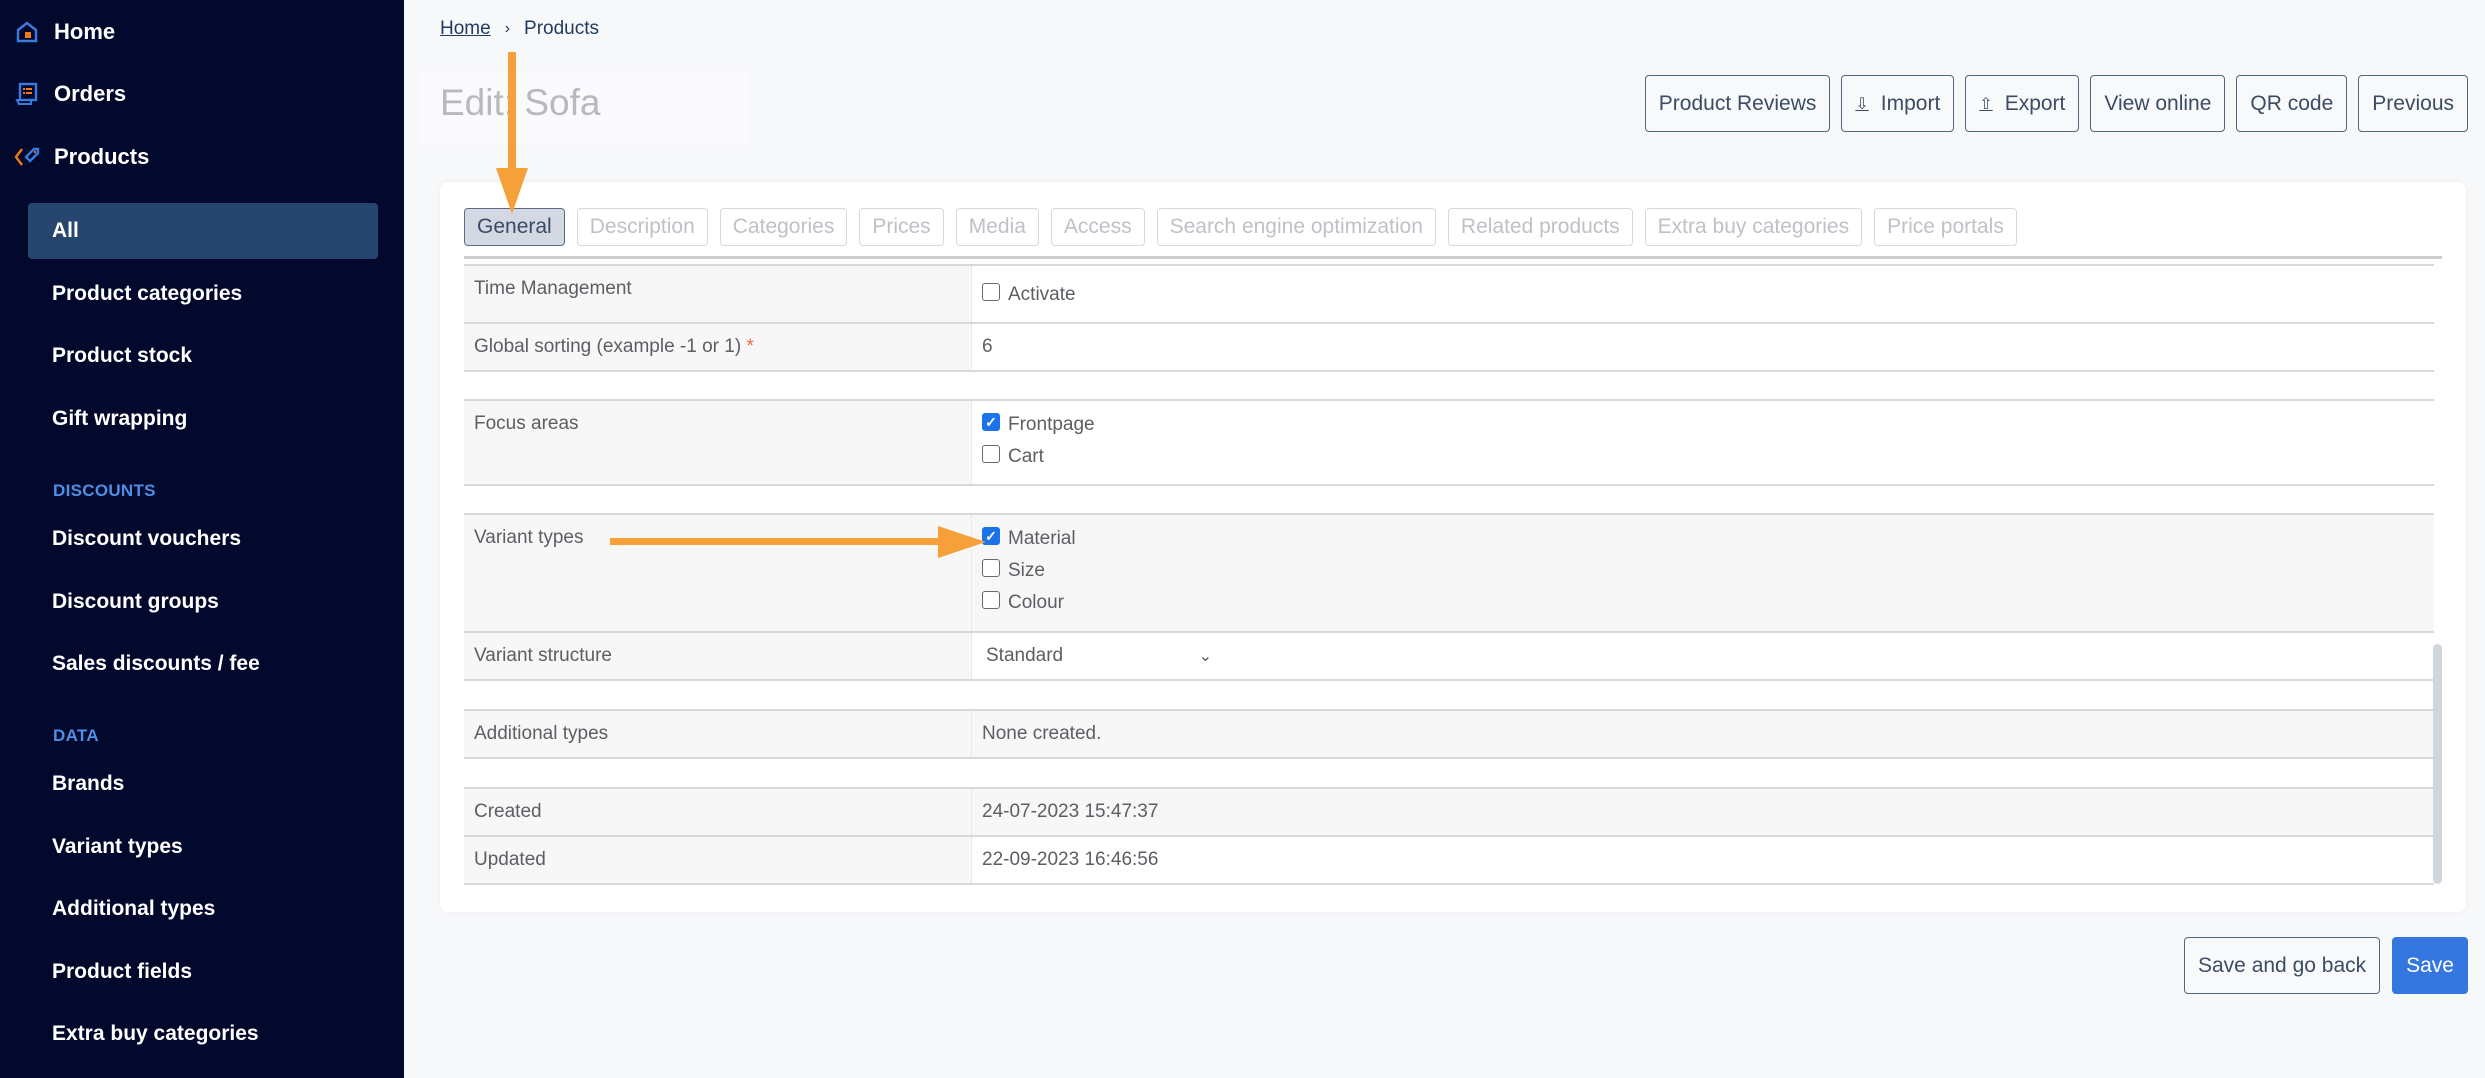 The width and height of the screenshot is (2485, 1078). I want to click on tab-related-products: Related products, so click(1540, 227).